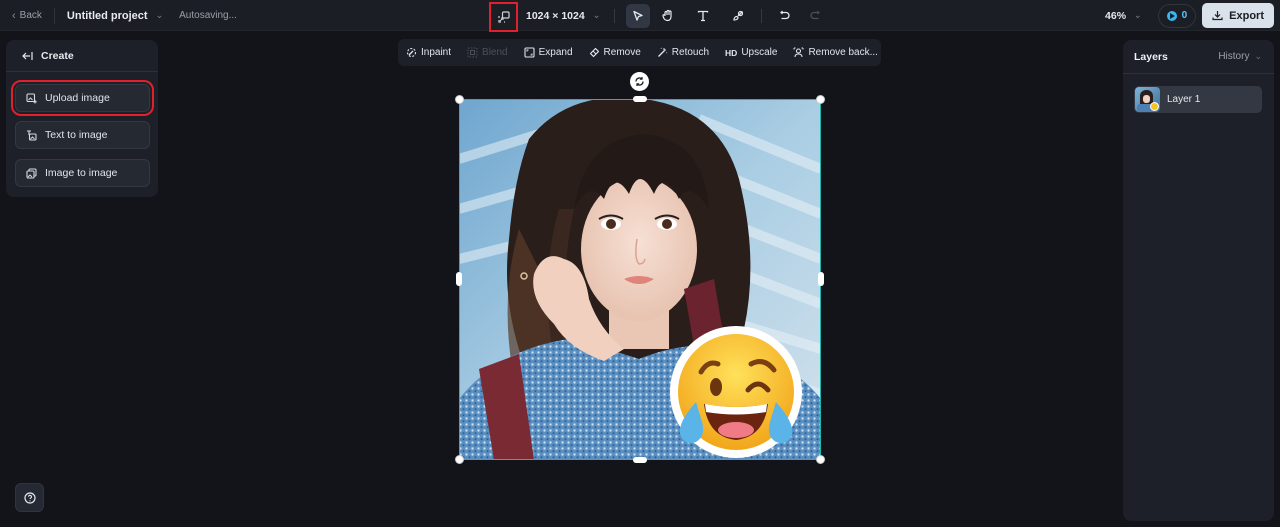 The image size is (1280, 527). I want to click on upload-image-button: Upload image, so click(82, 98).